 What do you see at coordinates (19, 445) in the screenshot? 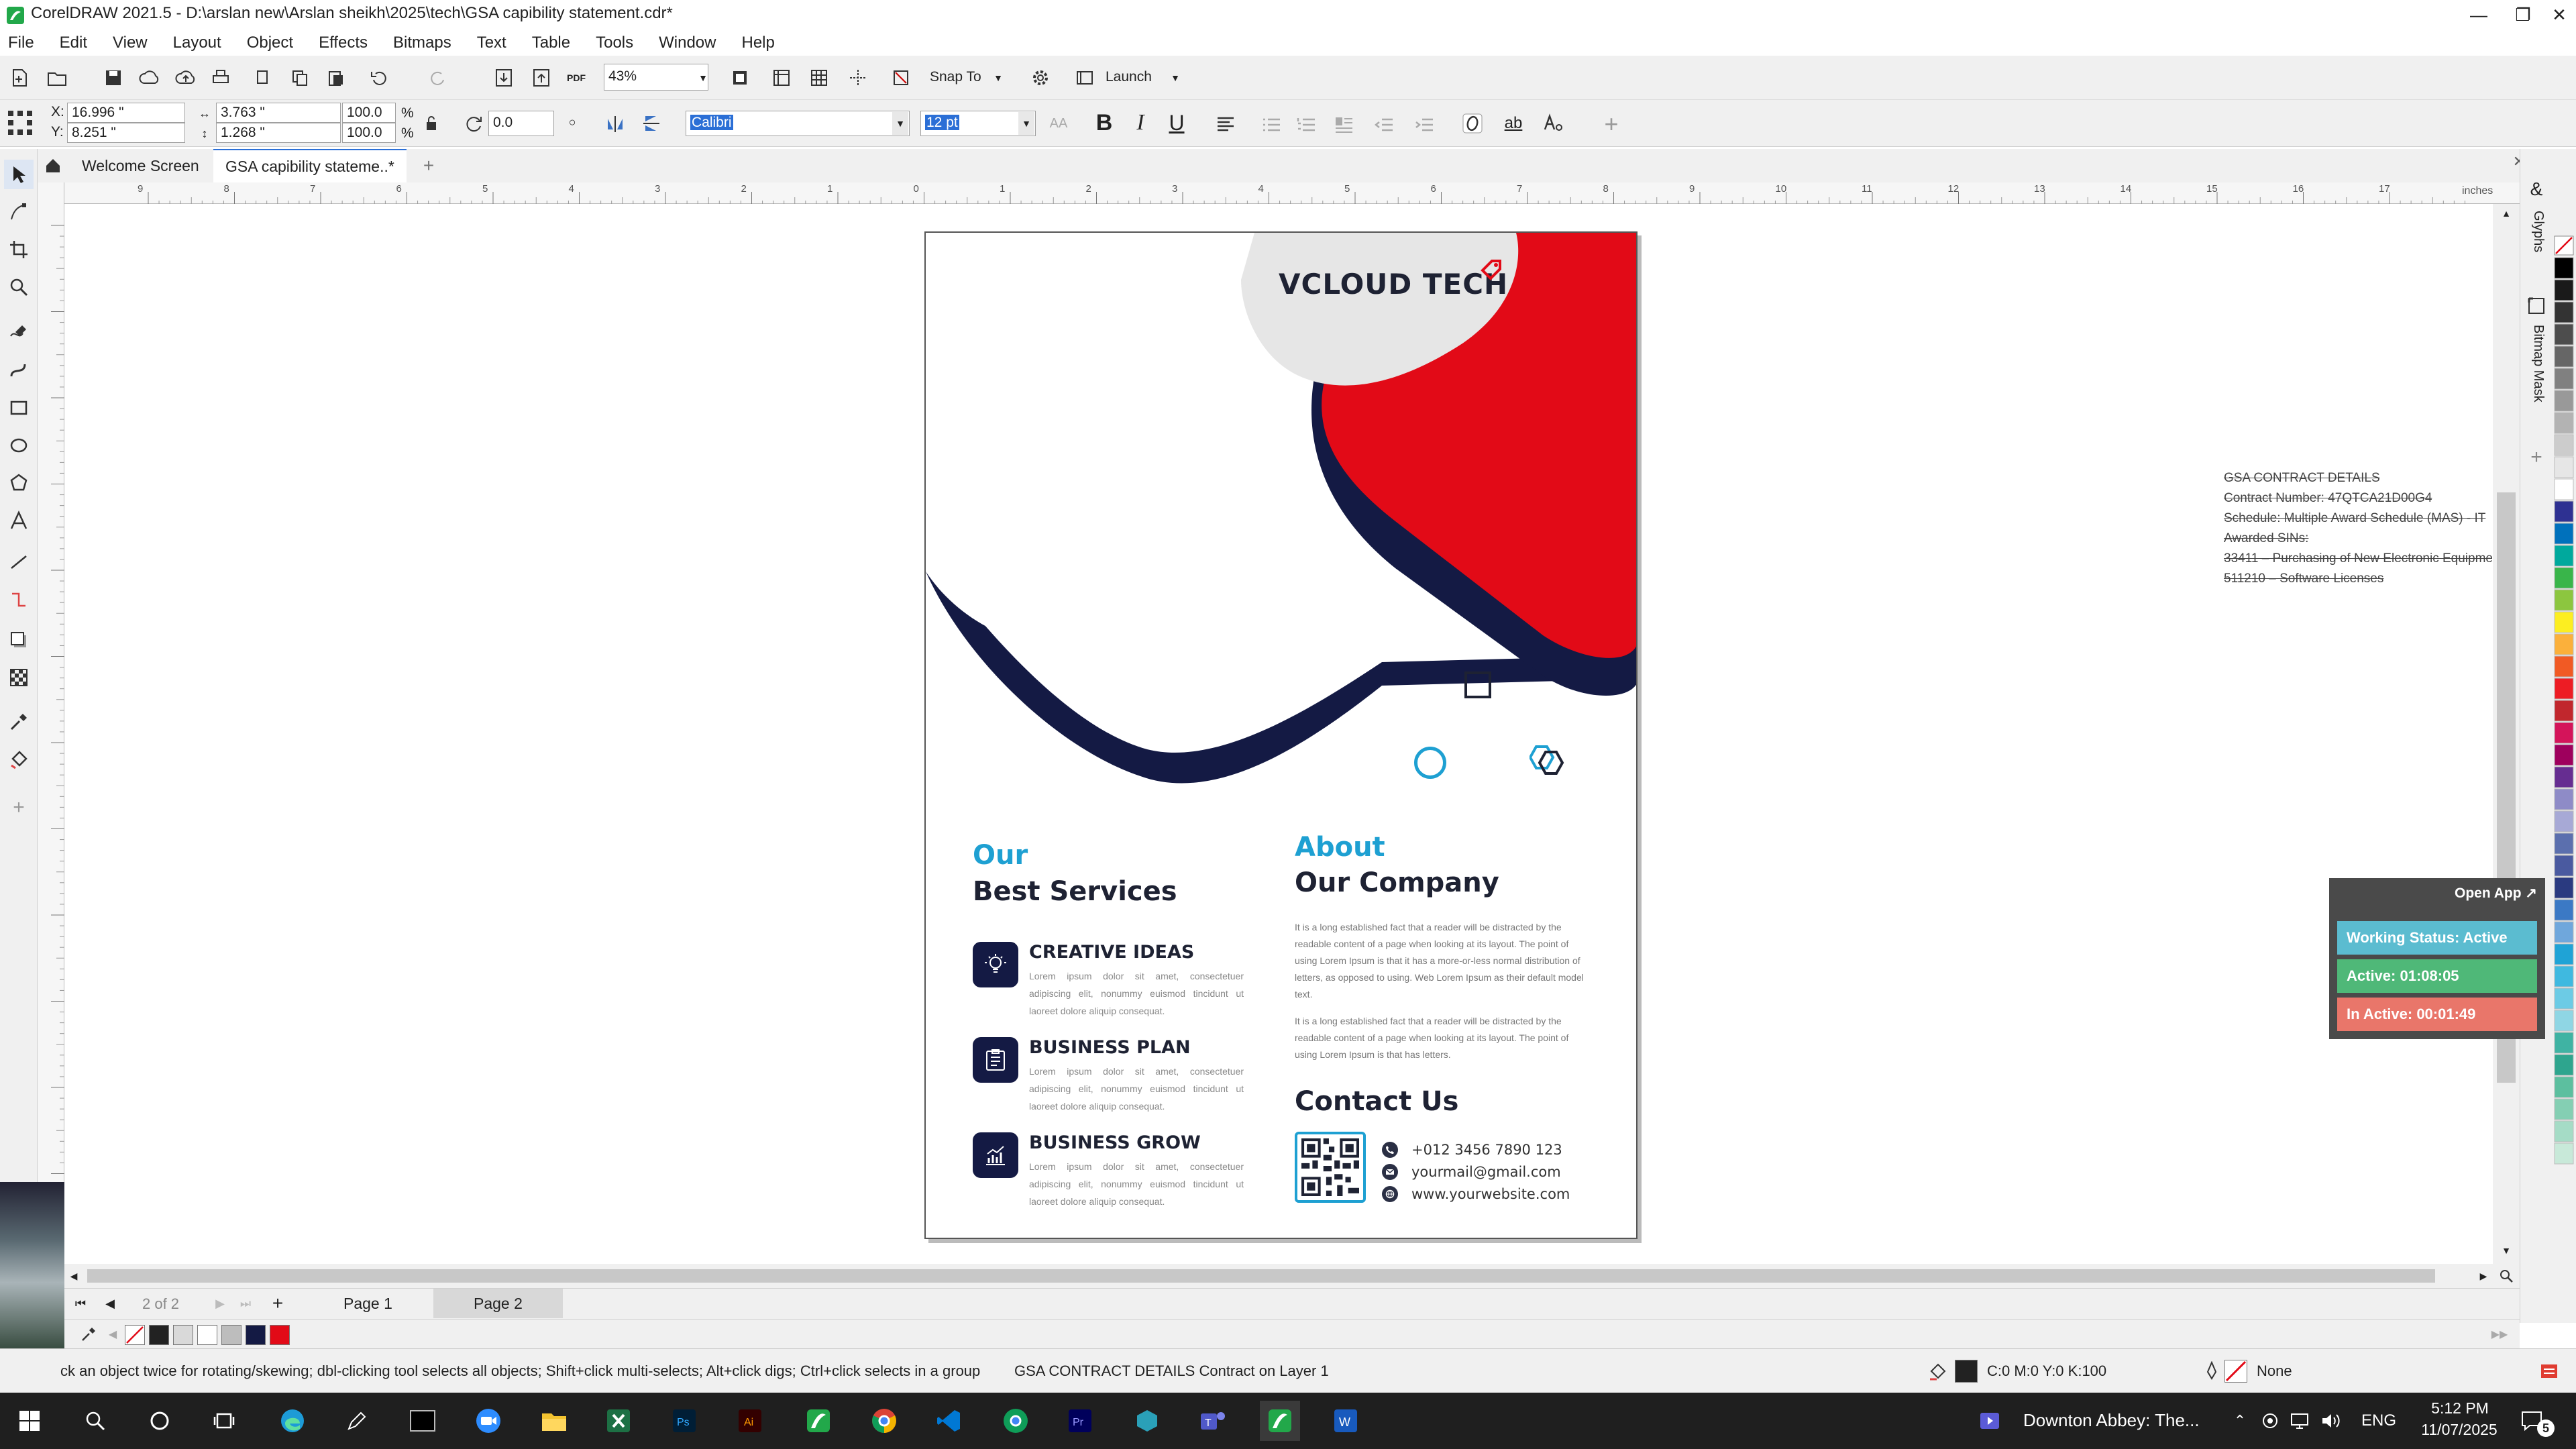
I see `ellipse-tool-icon` at bounding box center [19, 445].